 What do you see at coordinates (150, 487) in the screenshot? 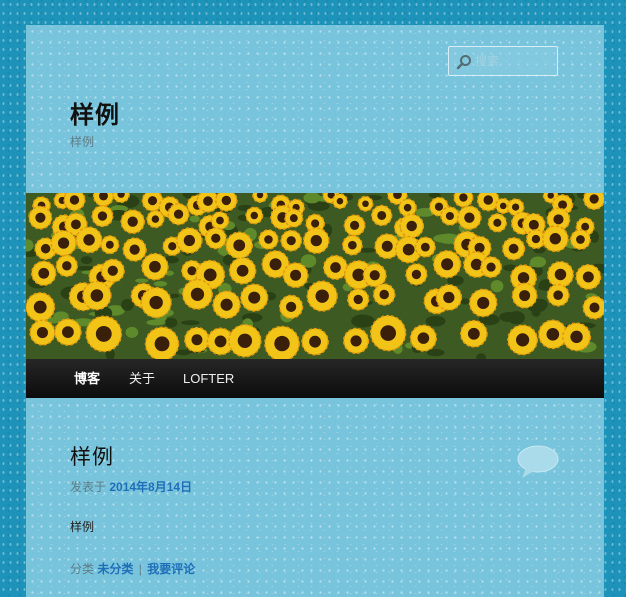
I see `post-date-link: 2014年8月14日` at bounding box center [150, 487].